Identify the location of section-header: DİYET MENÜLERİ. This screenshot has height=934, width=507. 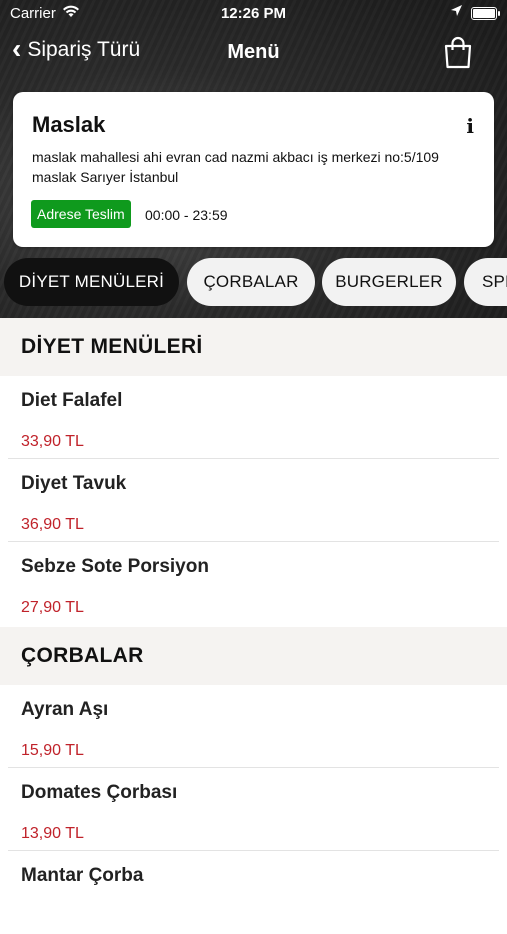
(253, 347).